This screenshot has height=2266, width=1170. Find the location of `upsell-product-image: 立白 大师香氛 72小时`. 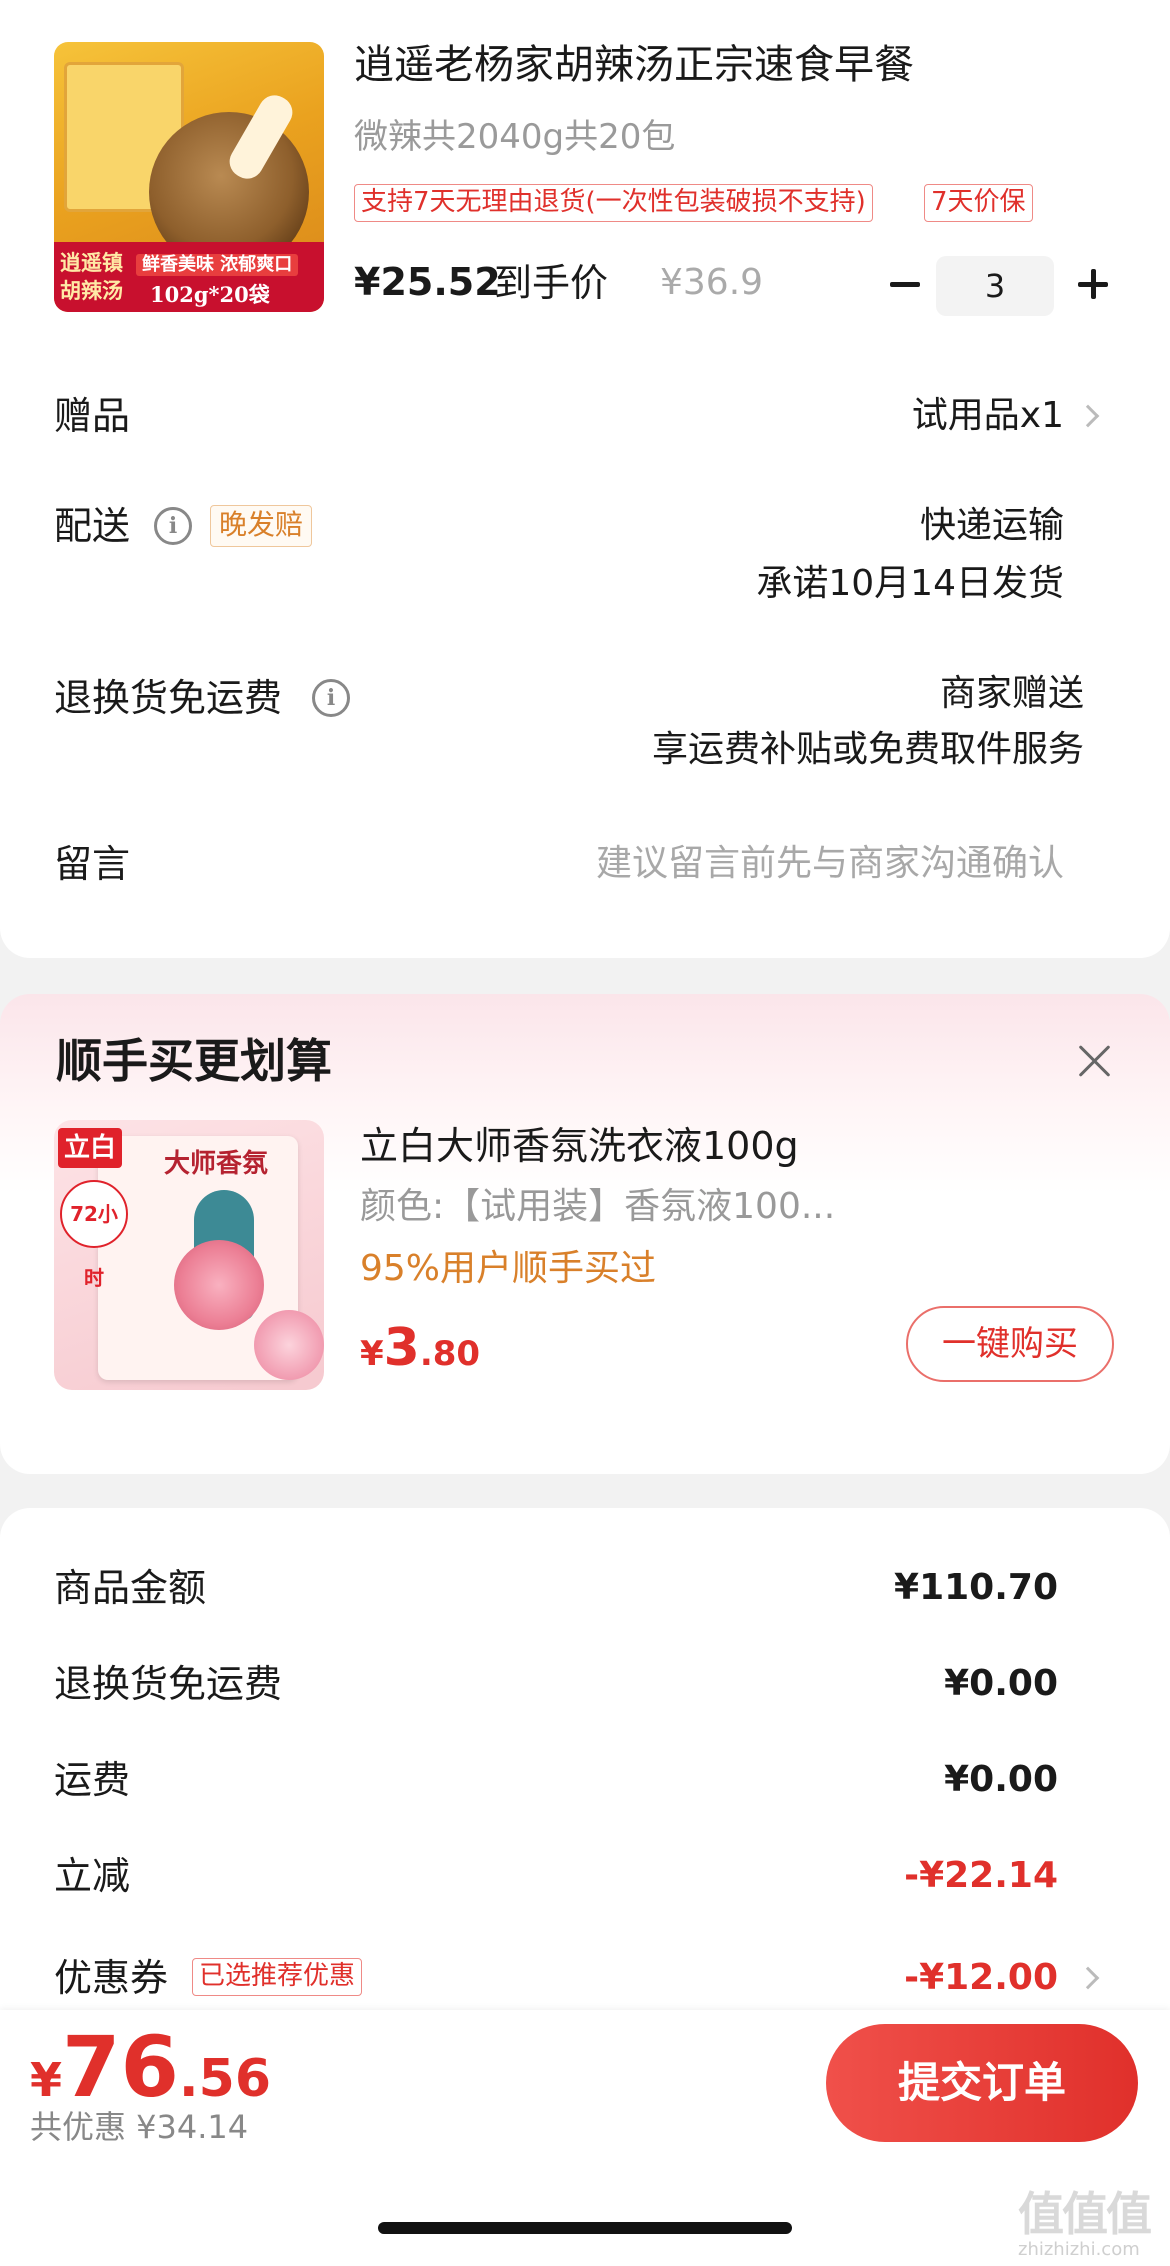

upsell-product-image: 立白 大师香氛 72小时 is located at coordinates (189, 1255).